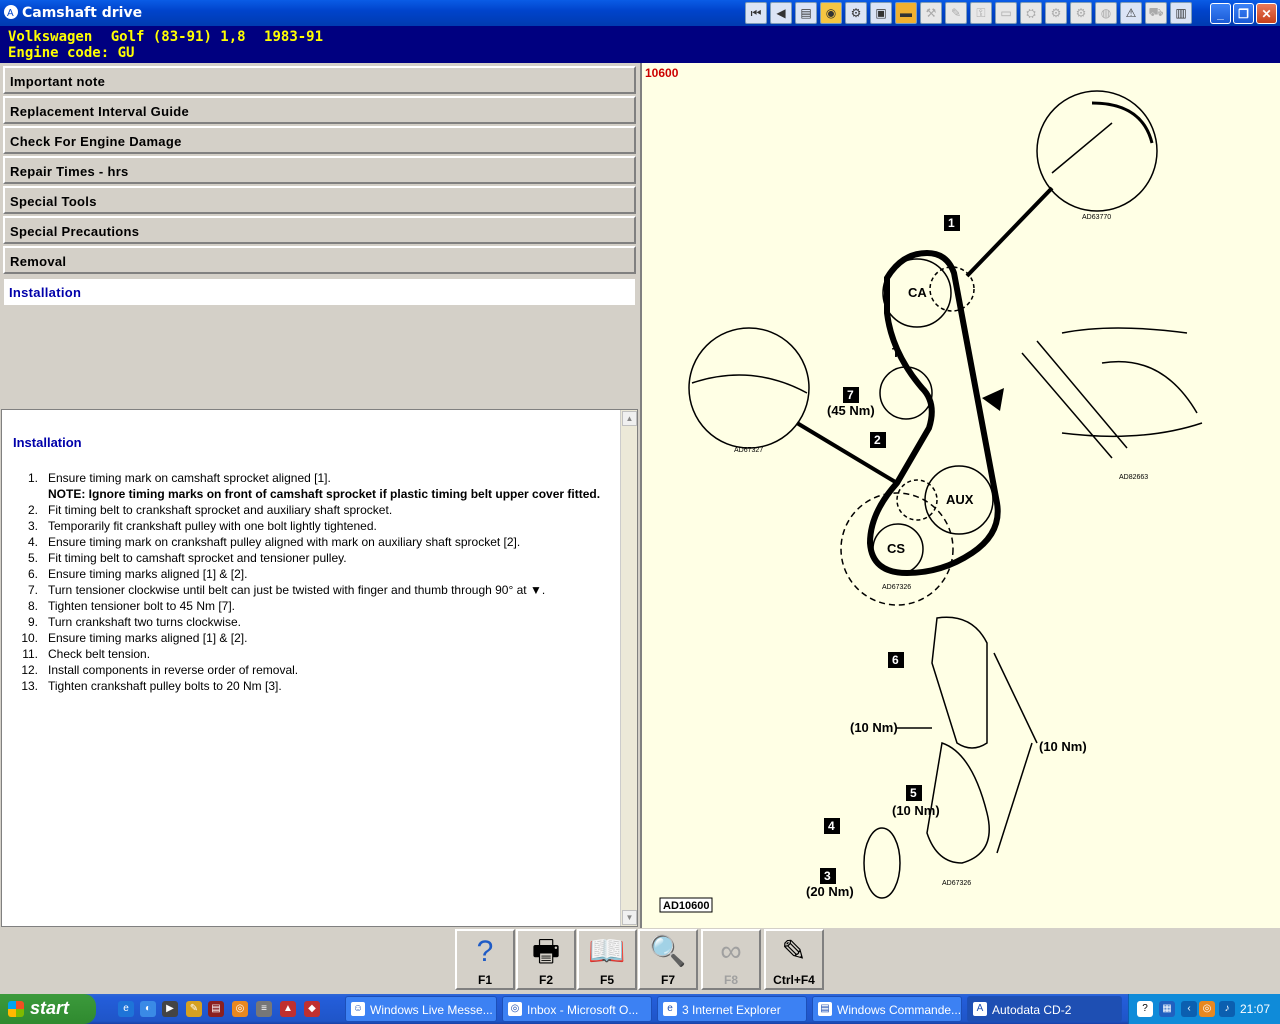 This screenshot has width=1280, height=1024. What do you see at coordinates (1220, 13) in the screenshot?
I see `minimize-button: _` at bounding box center [1220, 13].